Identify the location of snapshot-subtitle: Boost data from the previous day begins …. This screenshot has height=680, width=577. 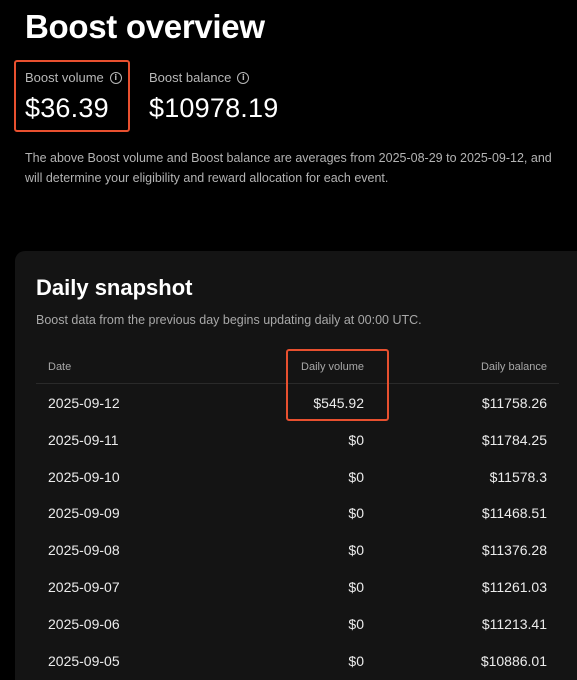
(229, 320).